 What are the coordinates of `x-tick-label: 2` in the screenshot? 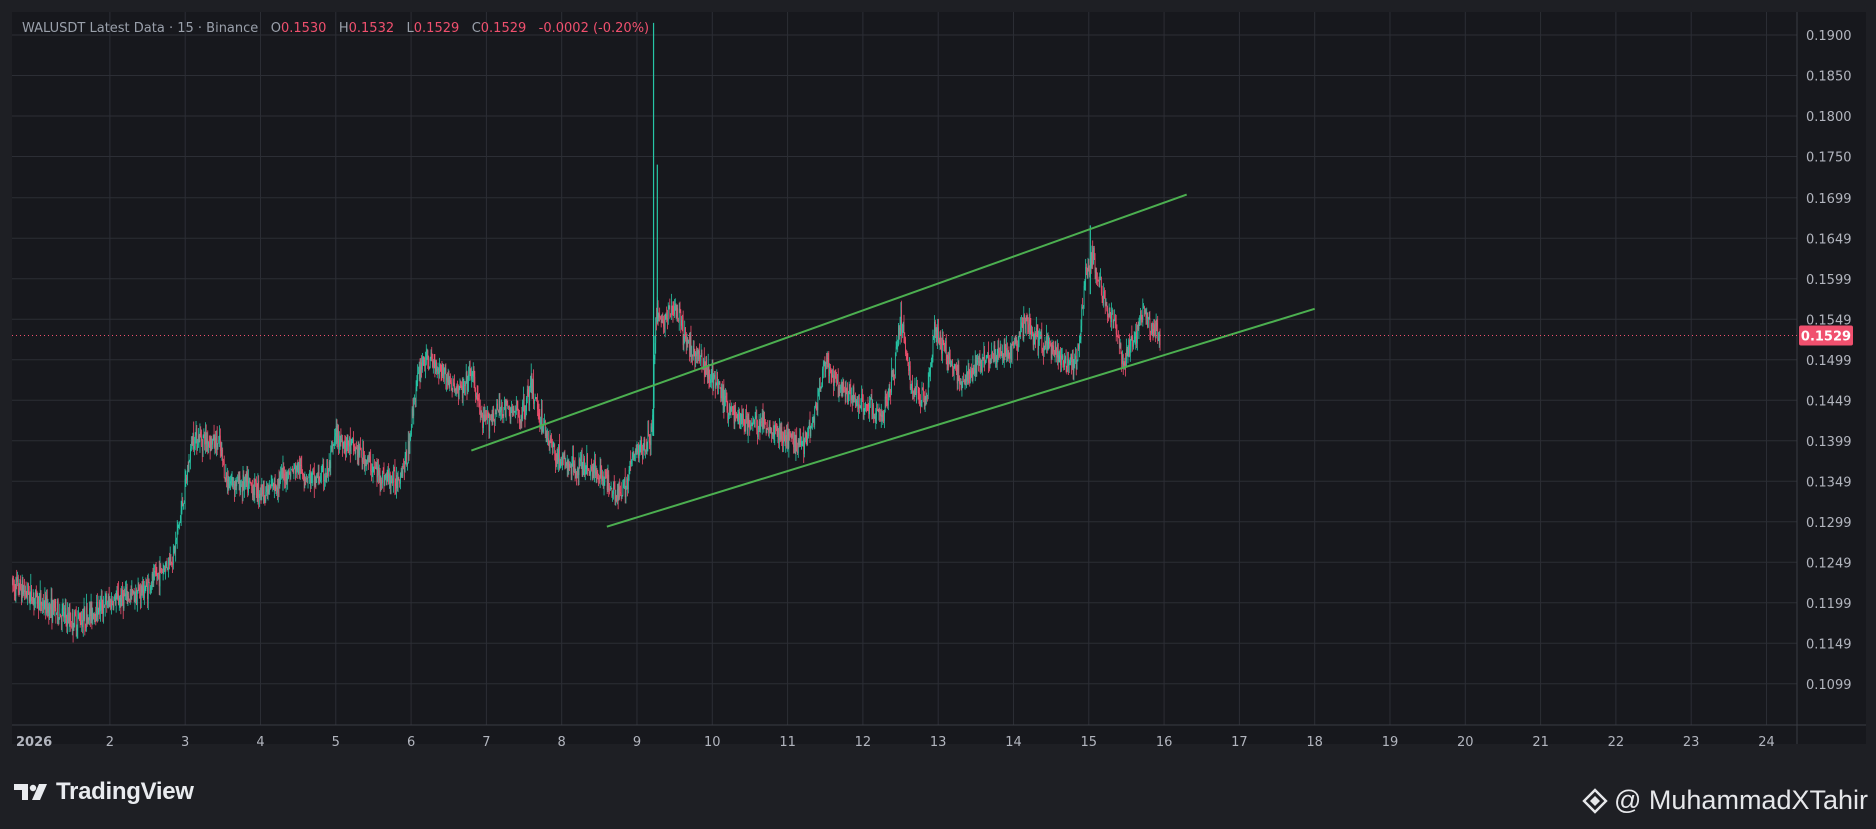 It's located at (110, 742).